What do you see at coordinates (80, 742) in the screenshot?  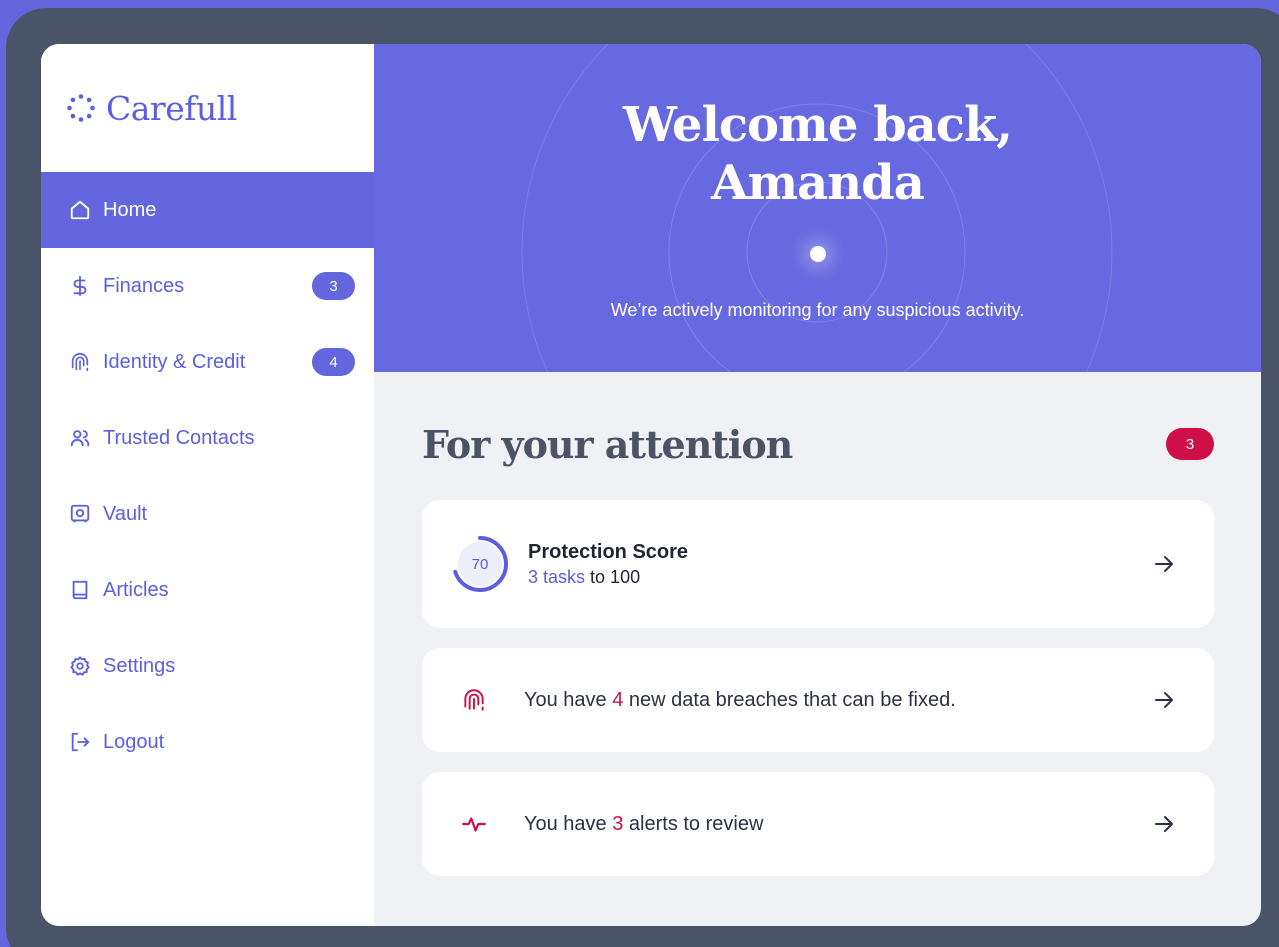 I see `logout-icon` at bounding box center [80, 742].